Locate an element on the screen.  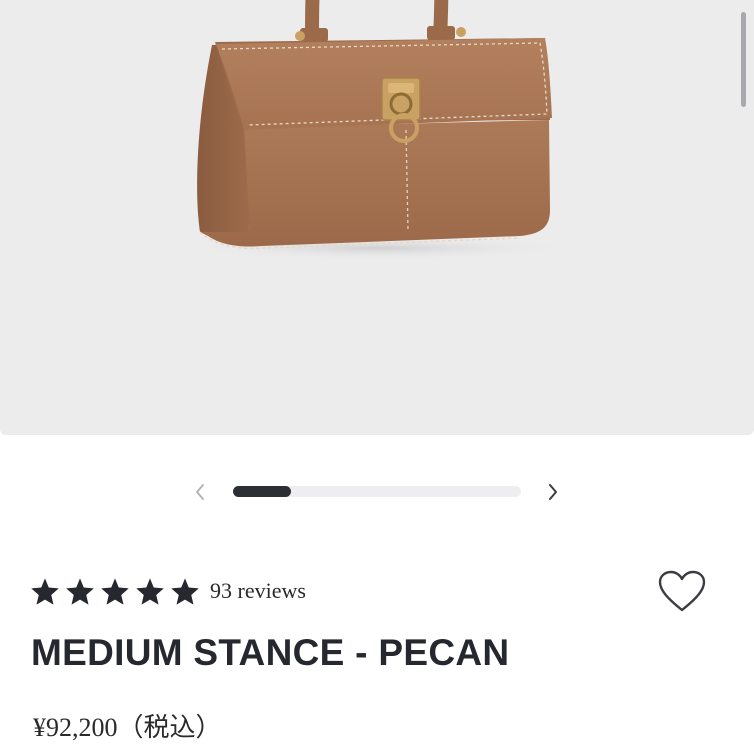
chevron-right-icon is located at coordinates (553, 492).